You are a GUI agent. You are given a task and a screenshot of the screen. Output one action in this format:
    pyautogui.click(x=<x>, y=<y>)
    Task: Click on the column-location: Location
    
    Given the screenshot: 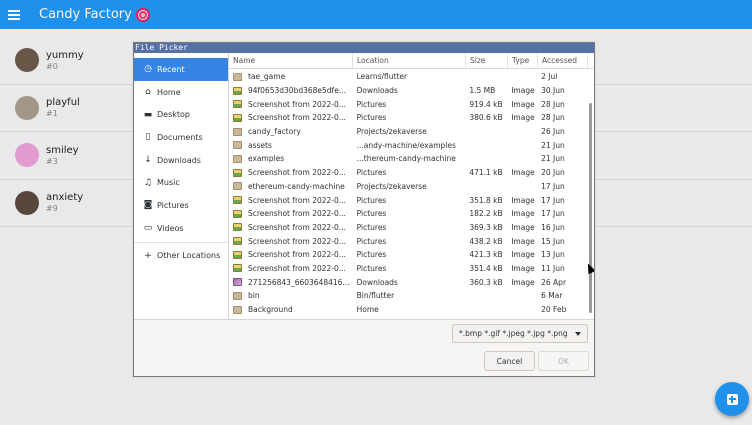 What is the action you would take?
    pyautogui.click(x=409, y=60)
    